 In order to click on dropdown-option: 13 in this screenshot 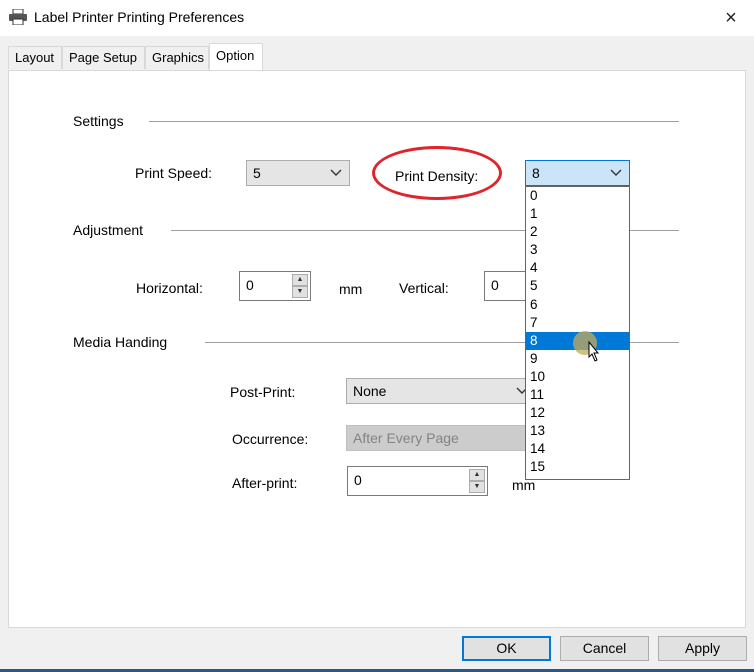, I will do `click(577, 431)`.